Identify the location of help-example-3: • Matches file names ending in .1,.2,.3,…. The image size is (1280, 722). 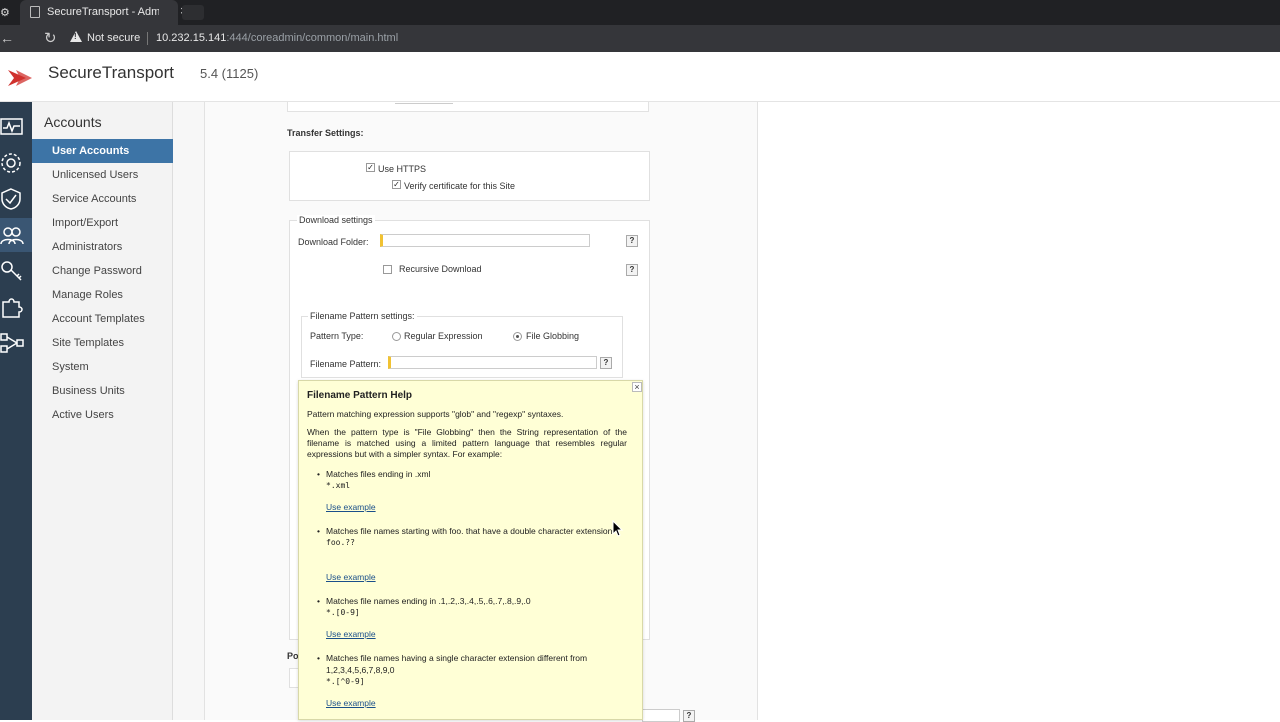
(471, 607).